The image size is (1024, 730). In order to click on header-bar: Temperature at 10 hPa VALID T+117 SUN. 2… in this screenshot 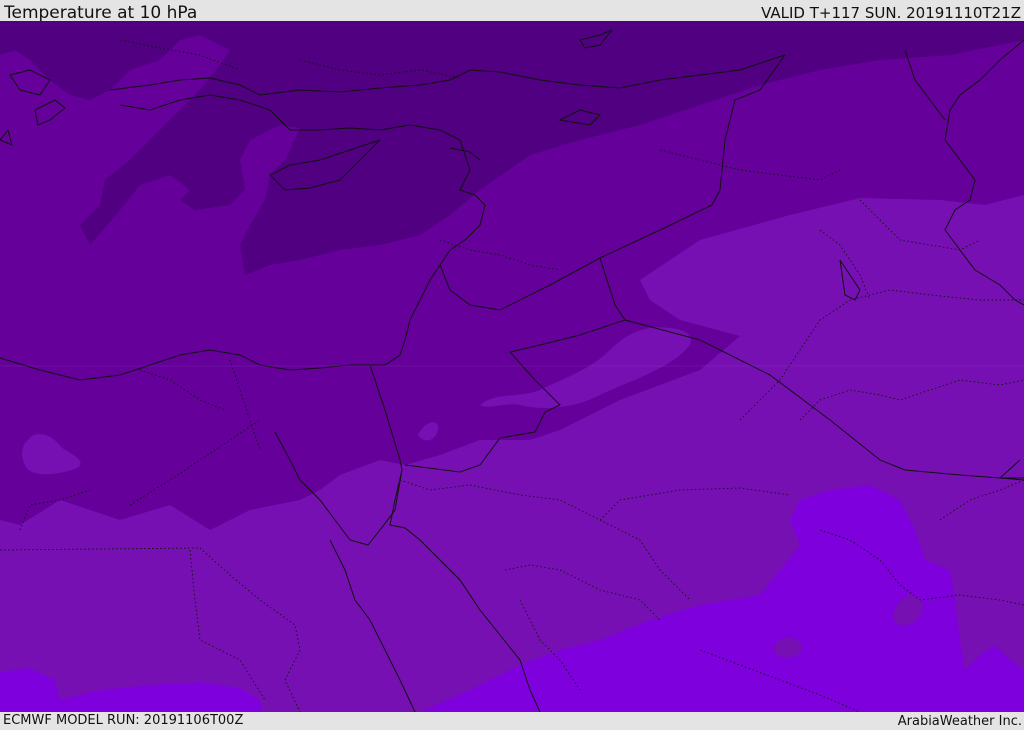, I will do `click(512, 11)`.